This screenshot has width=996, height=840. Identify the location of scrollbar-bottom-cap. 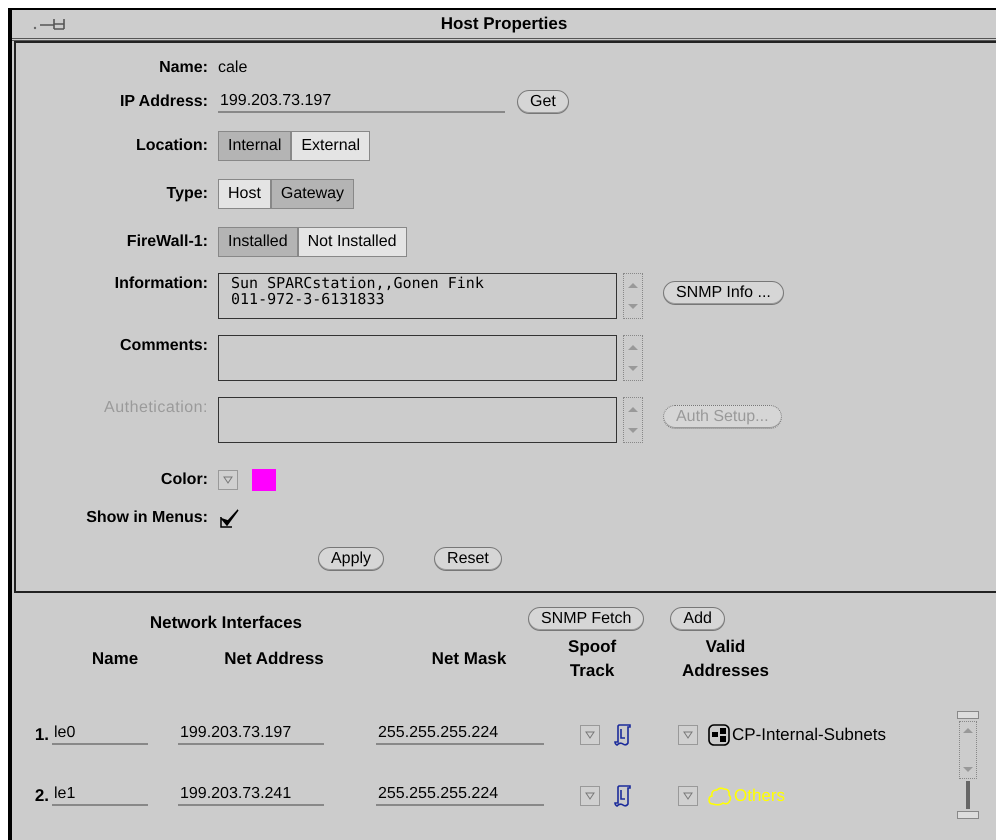
(968, 815).